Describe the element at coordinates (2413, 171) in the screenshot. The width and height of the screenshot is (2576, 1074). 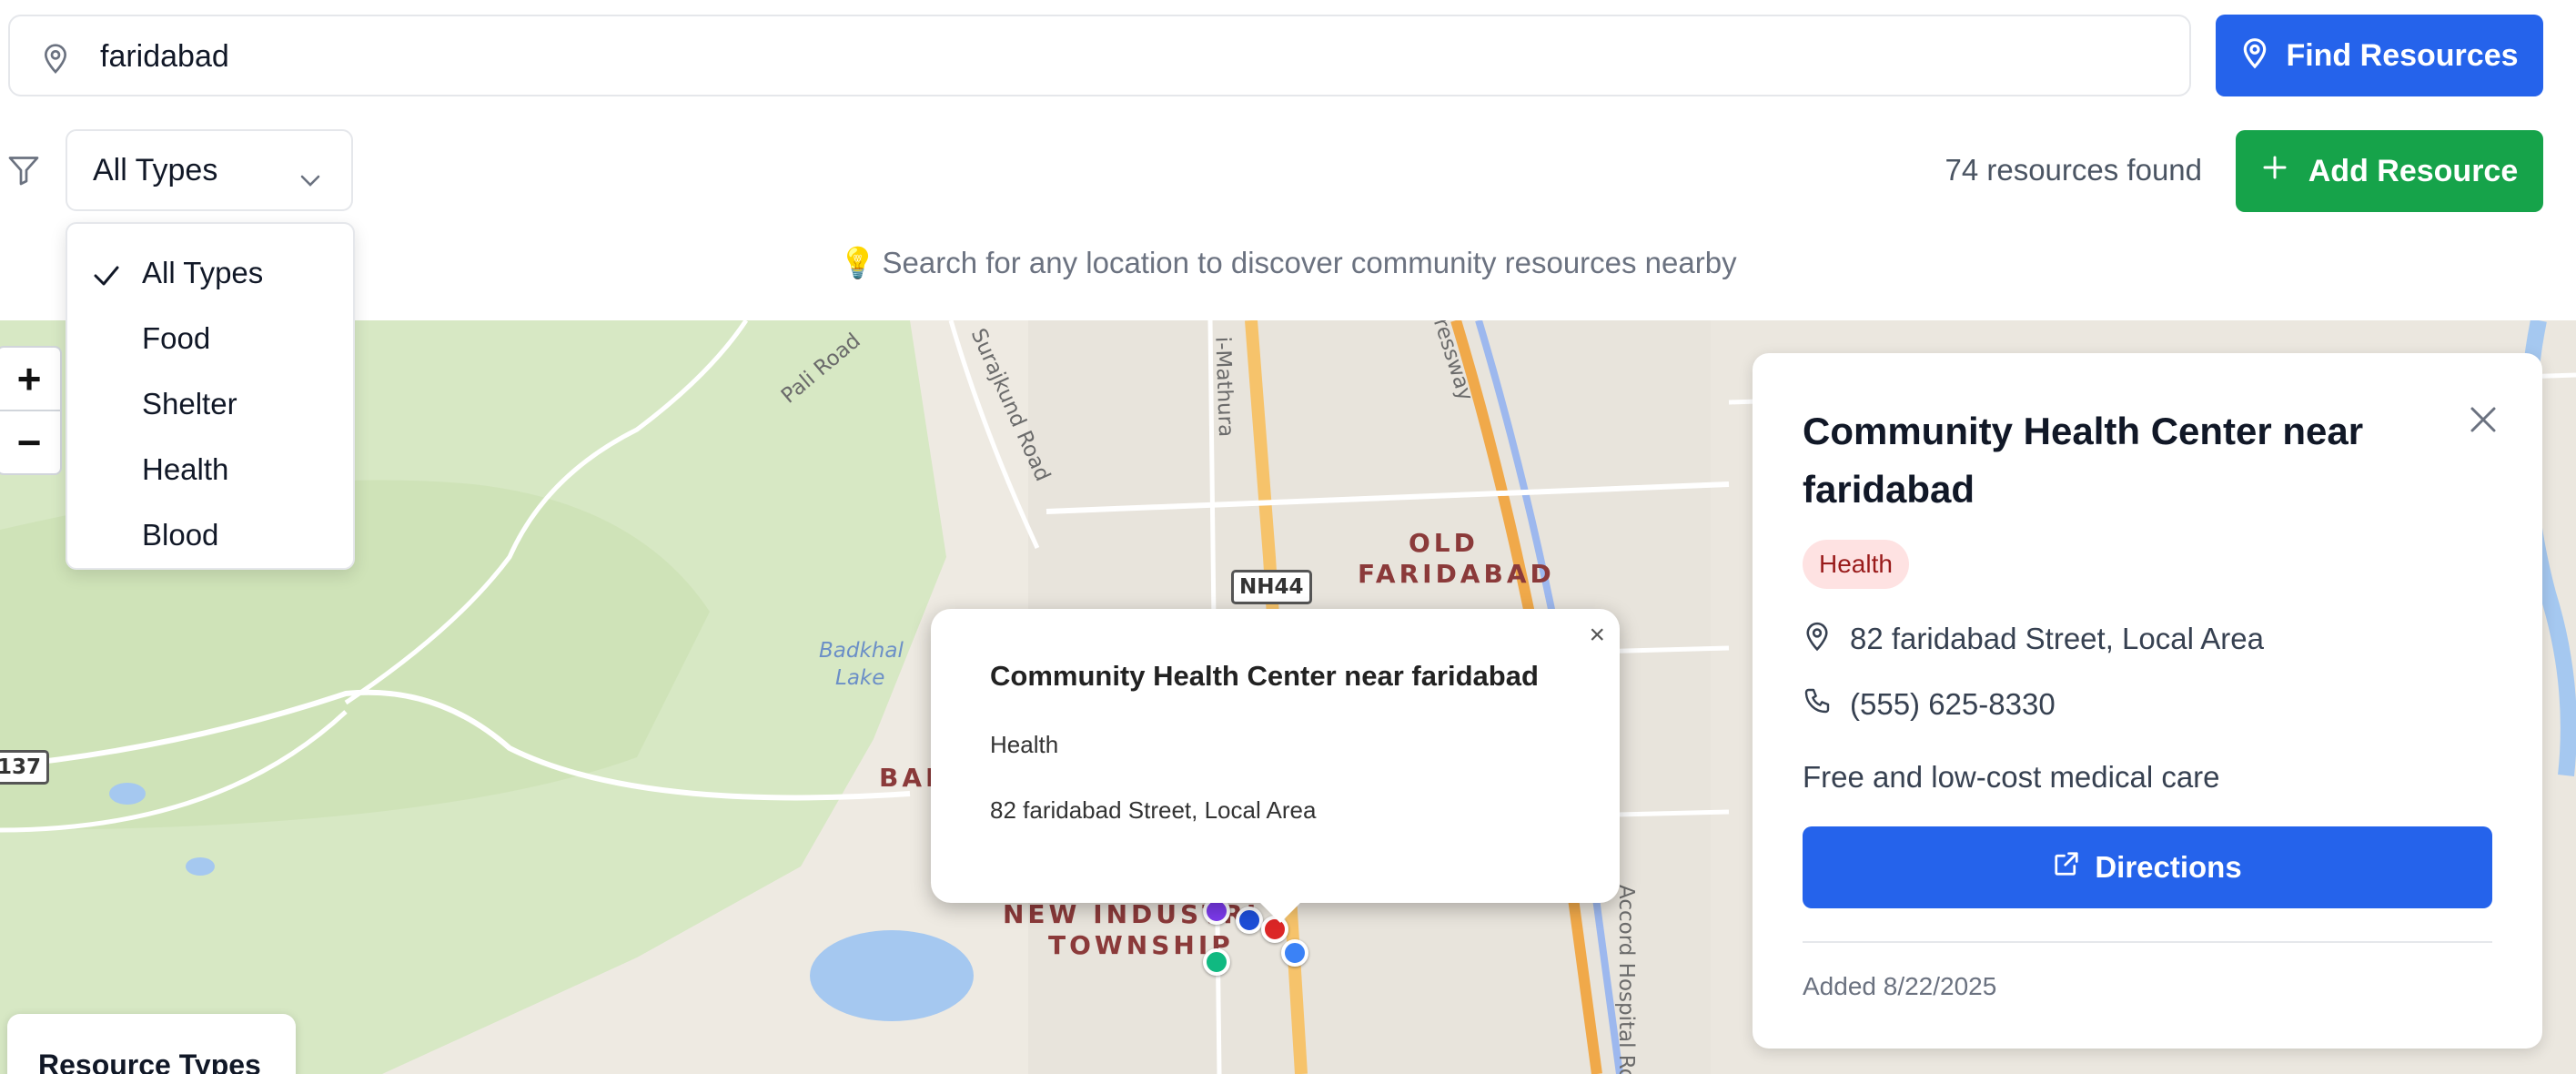
I see `add-resource-label: Add Resource` at that location.